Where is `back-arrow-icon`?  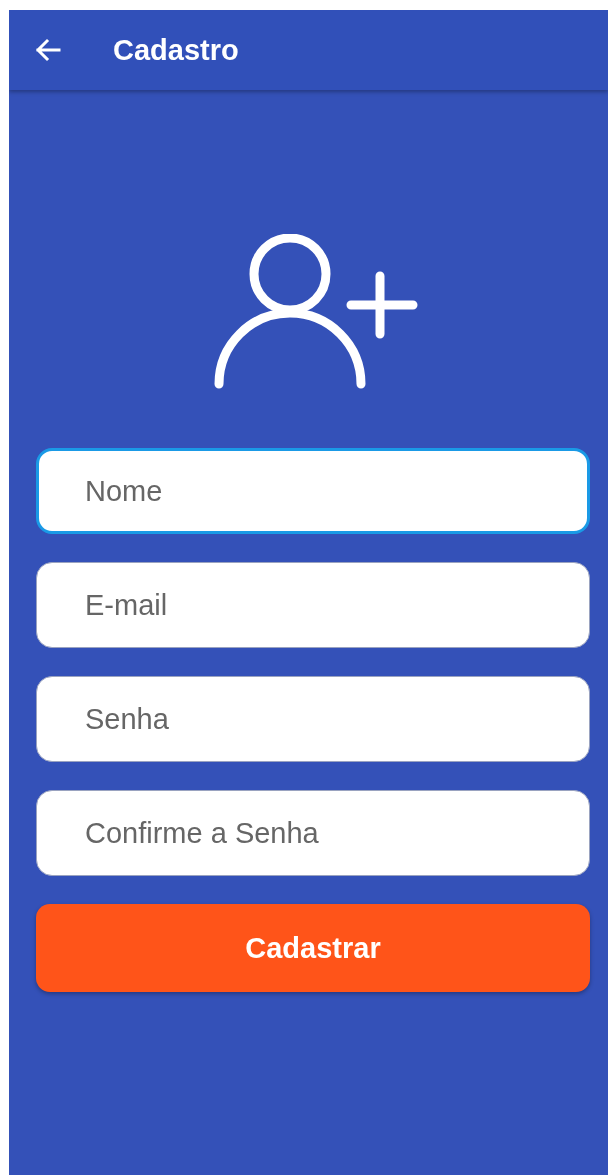 back-arrow-icon is located at coordinates (48, 50).